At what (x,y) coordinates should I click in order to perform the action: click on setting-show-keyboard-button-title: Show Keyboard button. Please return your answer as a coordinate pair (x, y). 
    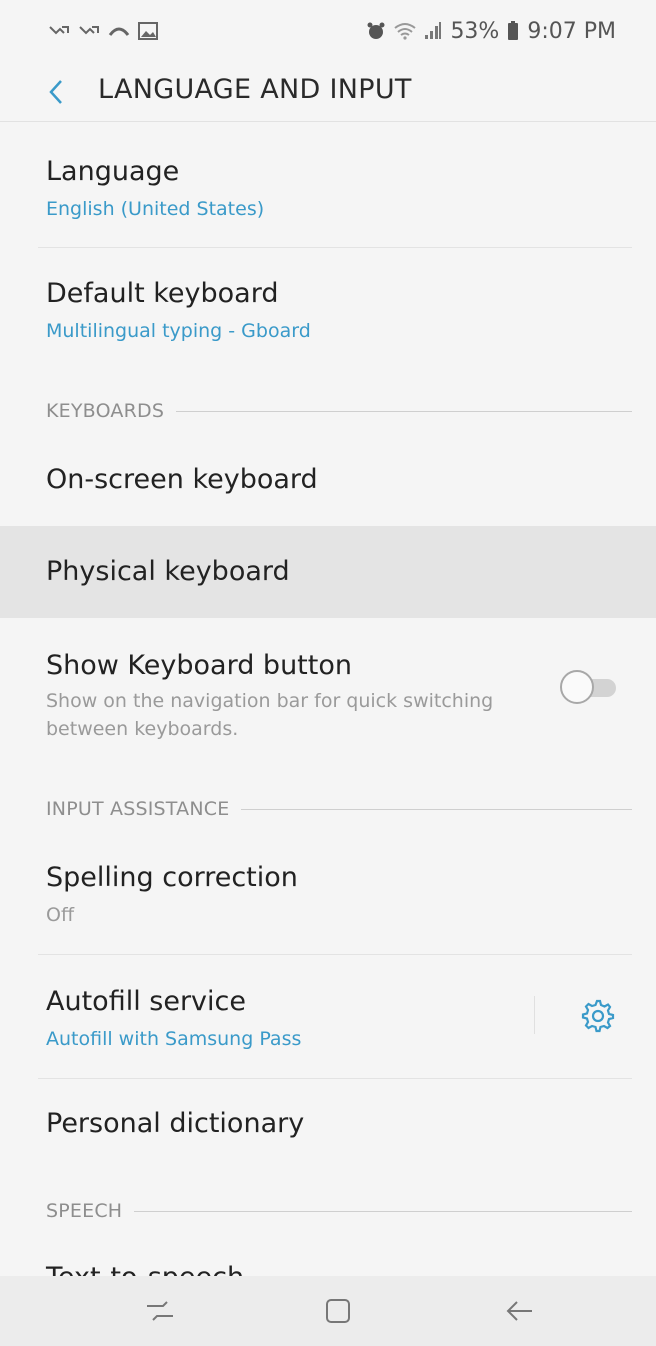
    Looking at the image, I should click on (199, 665).